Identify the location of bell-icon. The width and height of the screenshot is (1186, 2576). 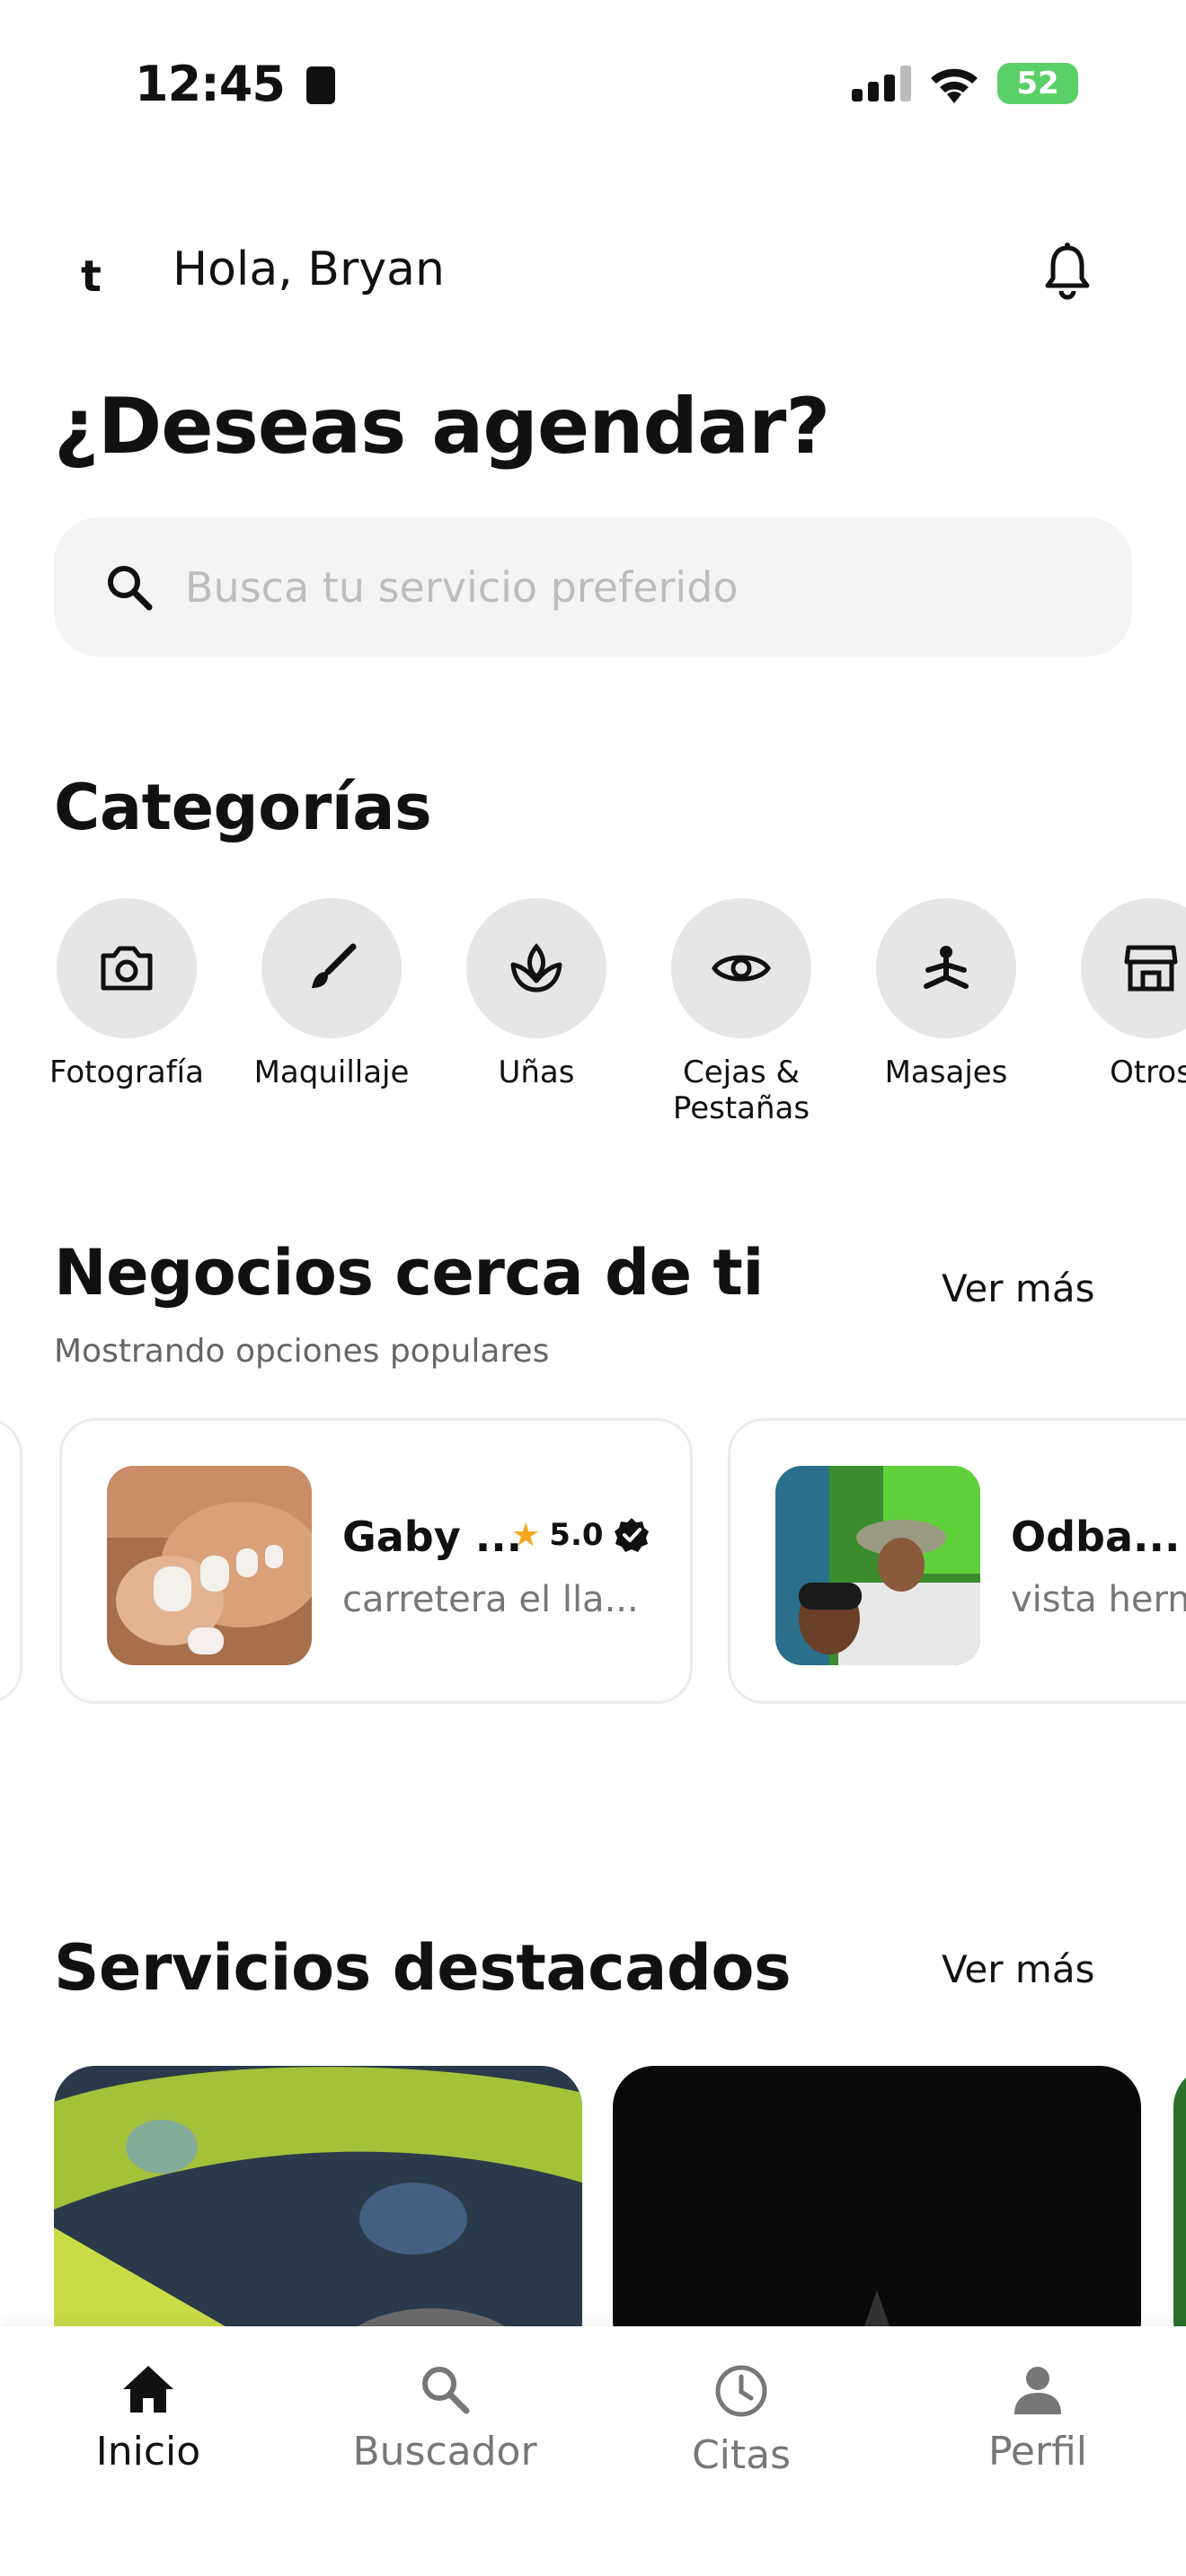
(1067, 271).